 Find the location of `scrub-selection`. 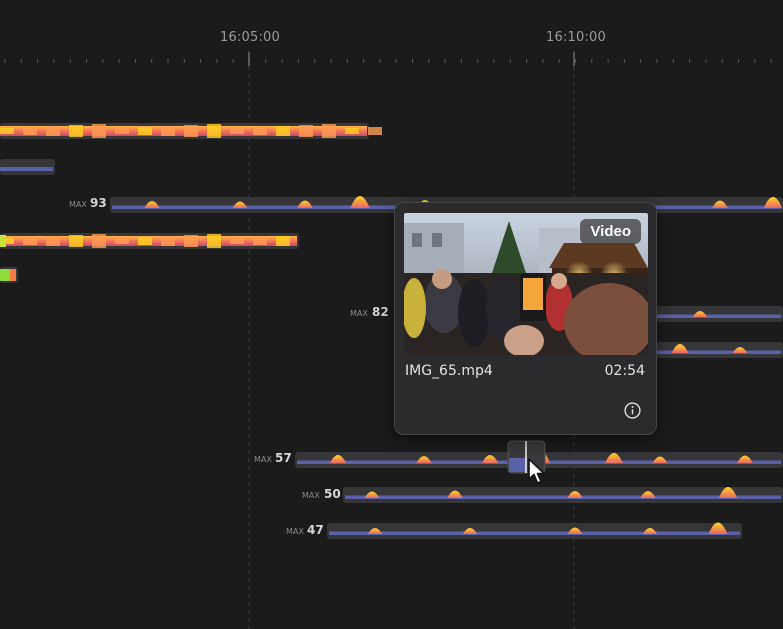

scrub-selection is located at coordinates (517, 465).